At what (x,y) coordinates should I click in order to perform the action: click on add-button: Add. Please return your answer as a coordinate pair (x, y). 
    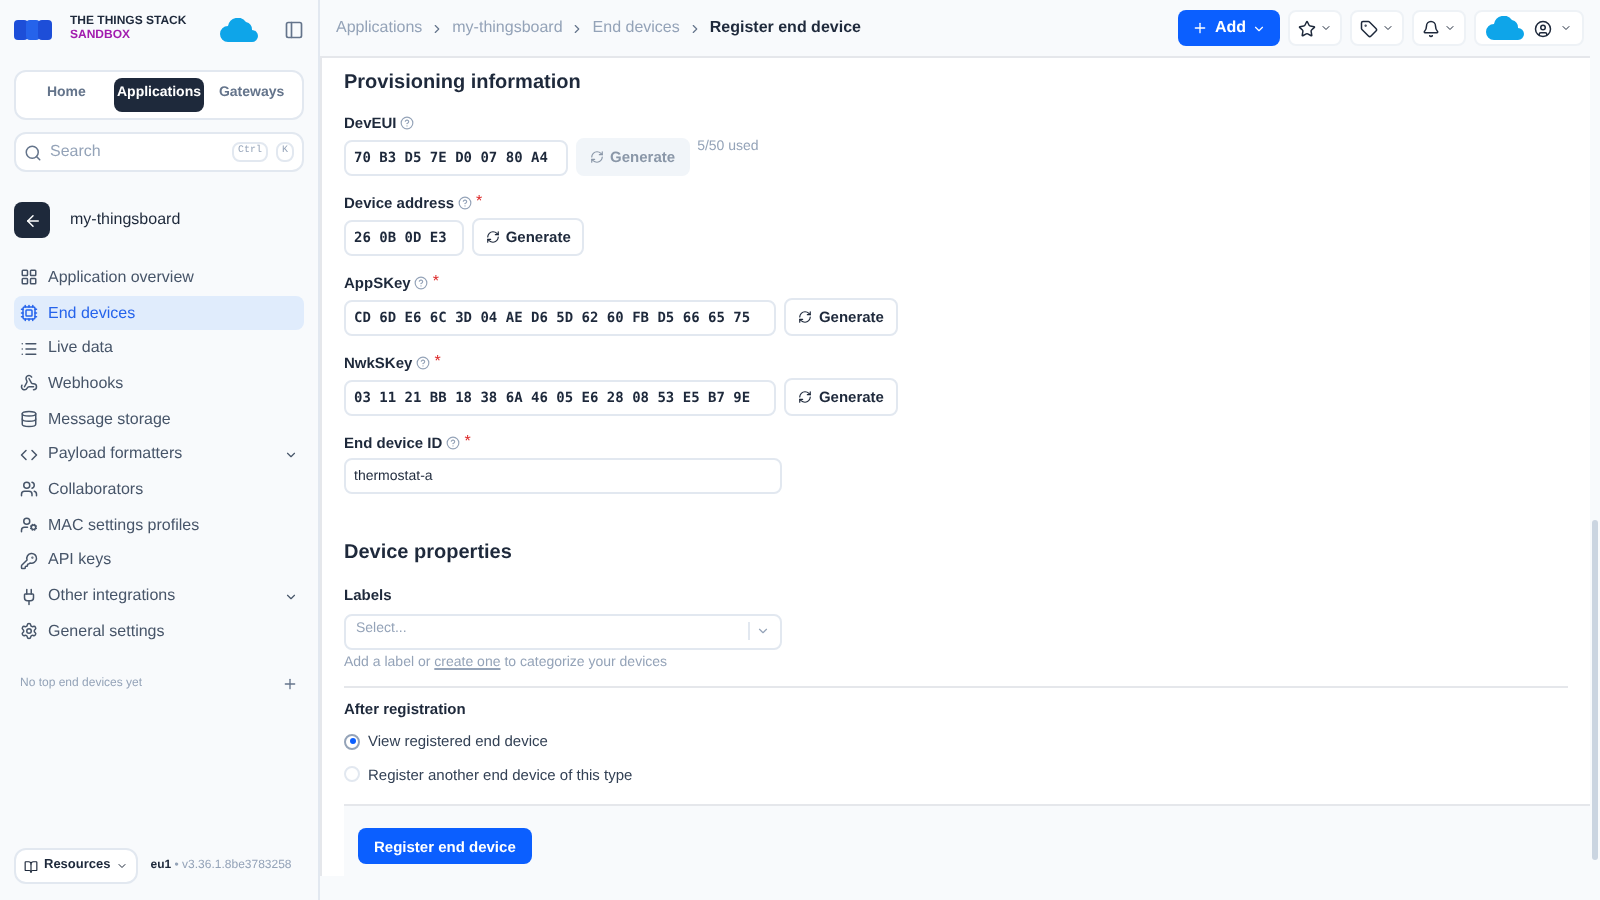
    Looking at the image, I should click on (1229, 28).